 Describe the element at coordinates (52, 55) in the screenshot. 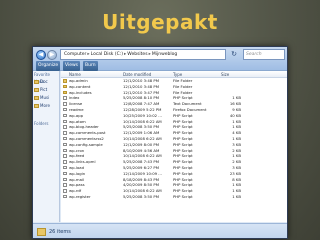

I see `forward-arrow-icon: ▶` at that location.